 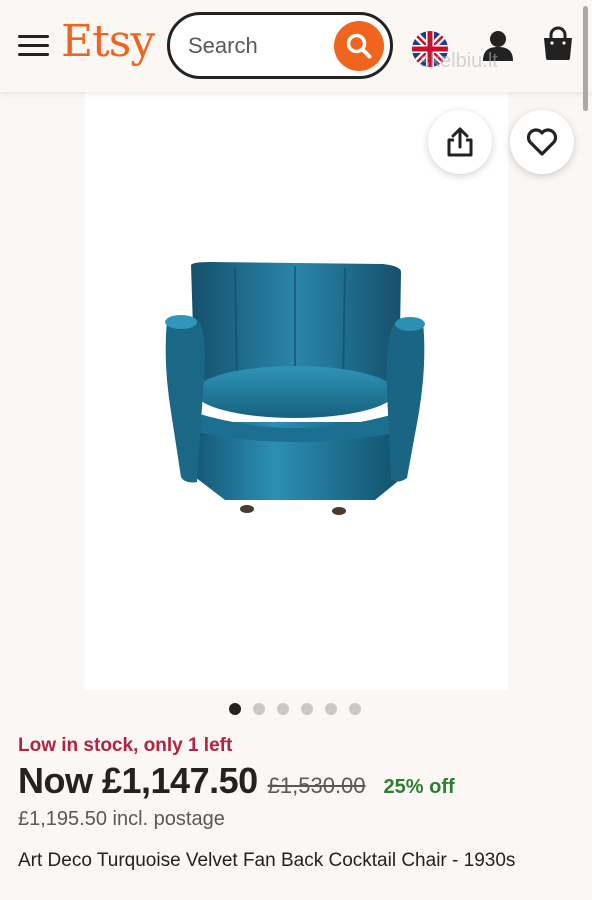 I want to click on price-row: Now £1,147.50 £1,530.00 25% off, so click(x=236, y=781).